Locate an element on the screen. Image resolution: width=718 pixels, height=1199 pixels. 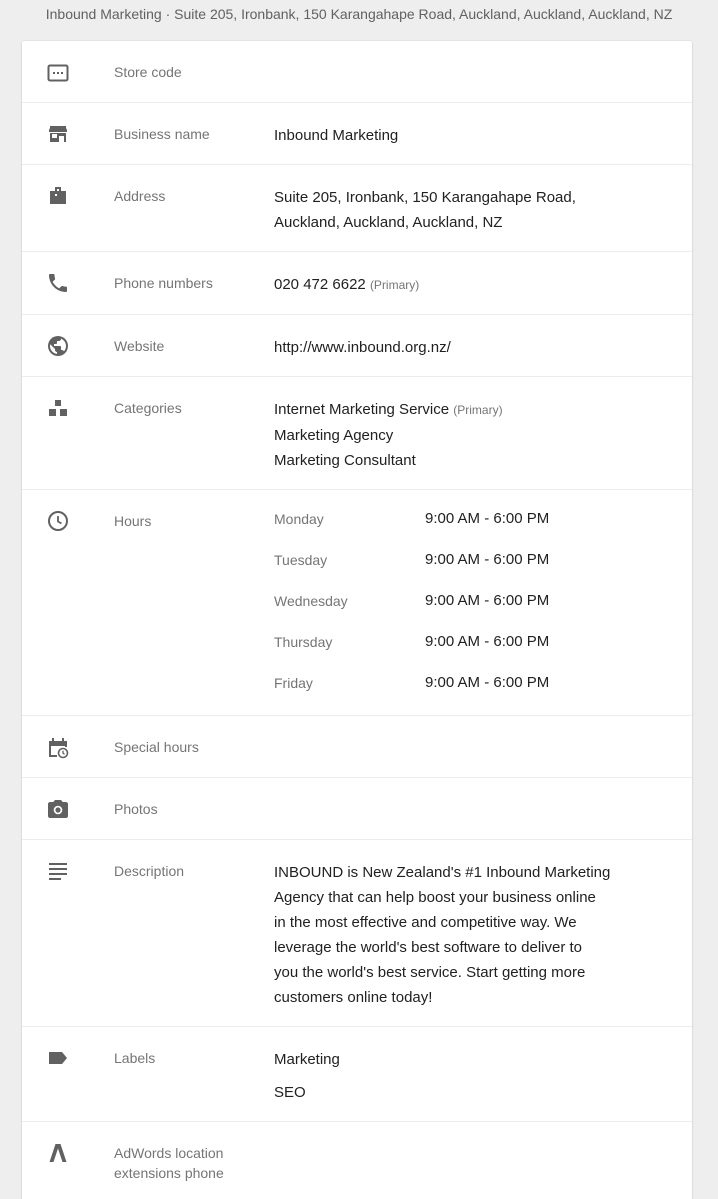
row-label: Description is located at coordinates (149, 871).